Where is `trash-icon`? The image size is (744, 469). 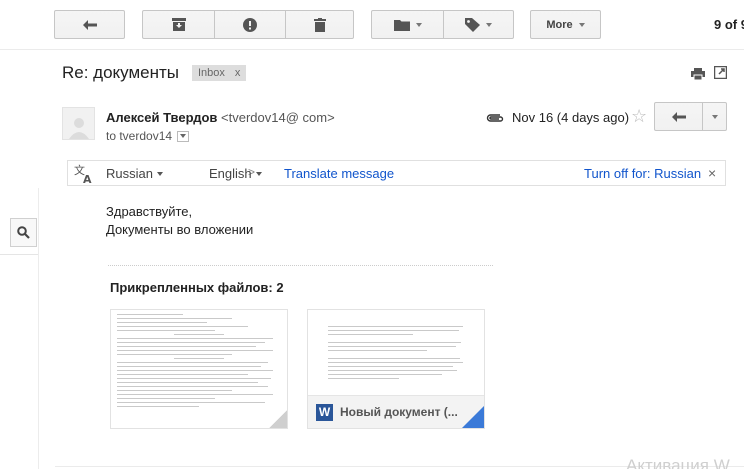 trash-icon is located at coordinates (320, 24).